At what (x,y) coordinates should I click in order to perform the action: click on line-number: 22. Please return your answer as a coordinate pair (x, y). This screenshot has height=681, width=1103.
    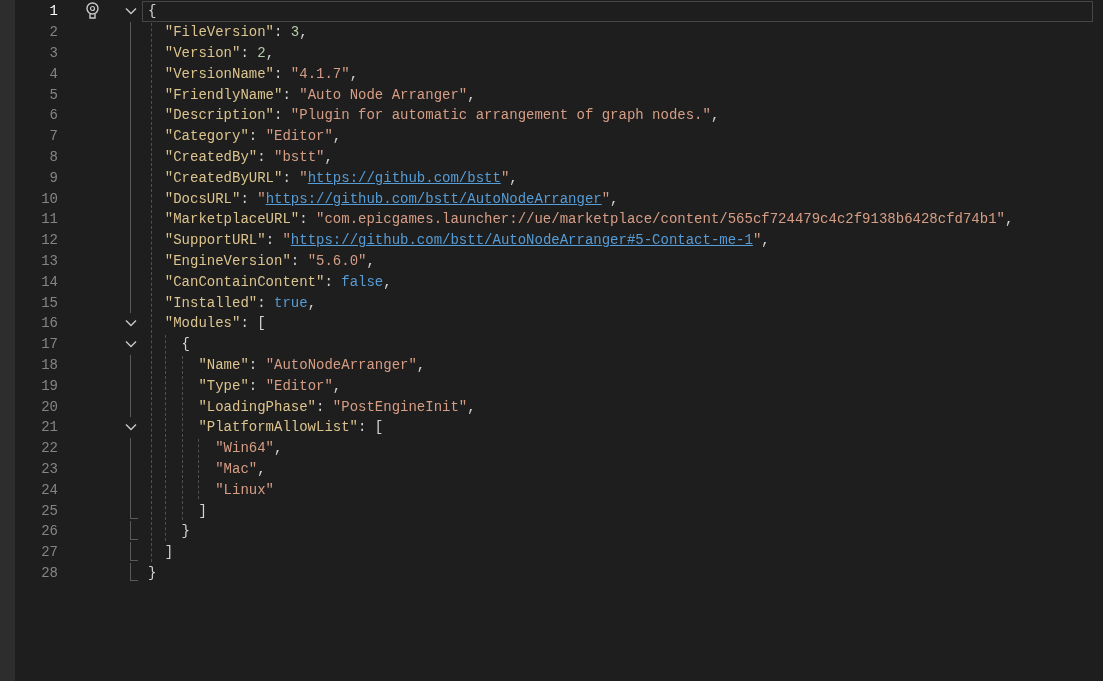
    Looking at the image, I should click on (49, 448).